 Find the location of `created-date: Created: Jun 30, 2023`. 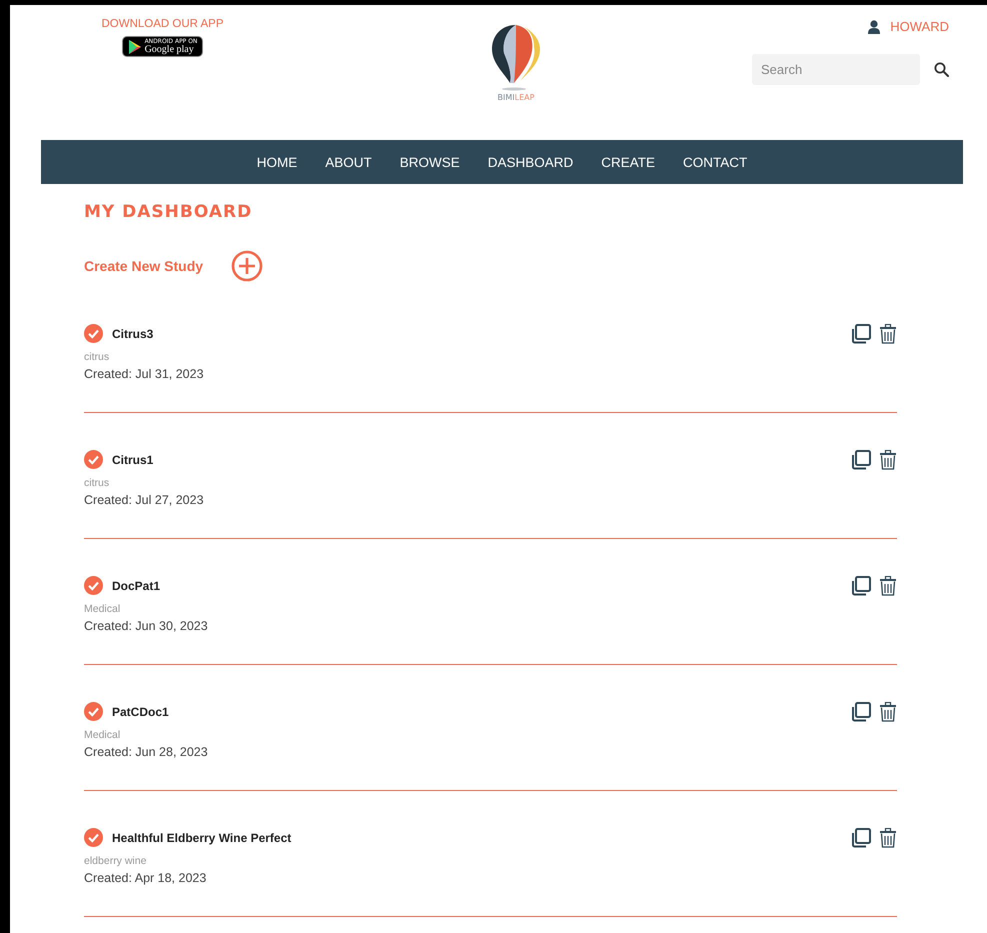

created-date: Created: Jun 30, 2023 is located at coordinates (146, 626).